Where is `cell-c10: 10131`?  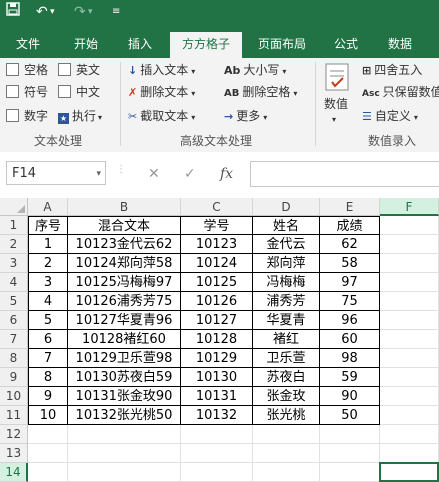 cell-c10: 10131 is located at coordinates (217, 396).